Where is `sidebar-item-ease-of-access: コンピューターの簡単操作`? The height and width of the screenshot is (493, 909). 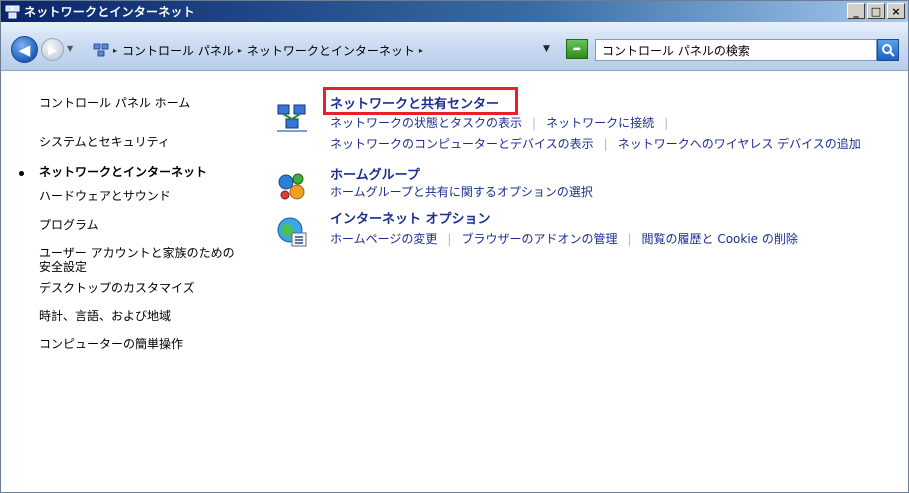
sidebar-item-ease-of-access: コンピューターの簡単操作 is located at coordinates (111, 344).